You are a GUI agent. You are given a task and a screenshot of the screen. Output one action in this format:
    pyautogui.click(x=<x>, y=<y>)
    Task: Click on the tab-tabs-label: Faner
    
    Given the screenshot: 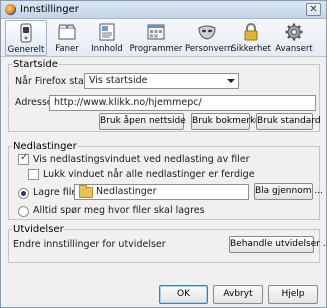 What is the action you would take?
    pyautogui.click(x=67, y=49)
    